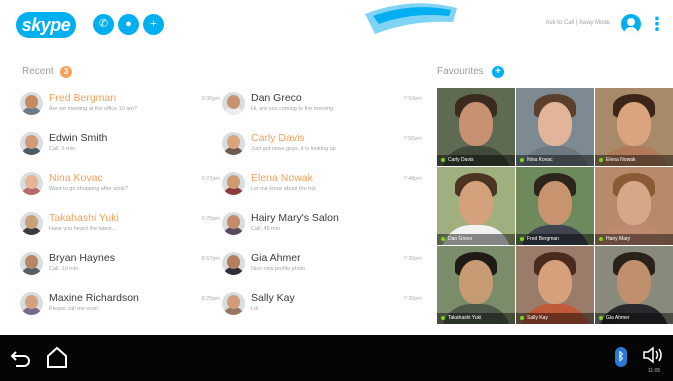 The width and height of the screenshot is (673, 381). What do you see at coordinates (657, 25) in the screenshot?
I see `overflow-menu-icon: ⋮` at bounding box center [657, 25].